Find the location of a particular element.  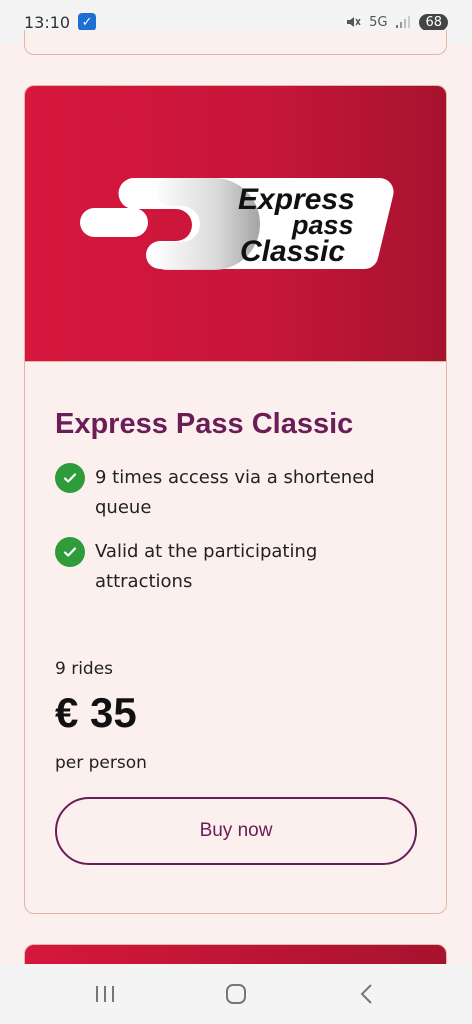

status-right: 5G 68 is located at coordinates (396, 22).